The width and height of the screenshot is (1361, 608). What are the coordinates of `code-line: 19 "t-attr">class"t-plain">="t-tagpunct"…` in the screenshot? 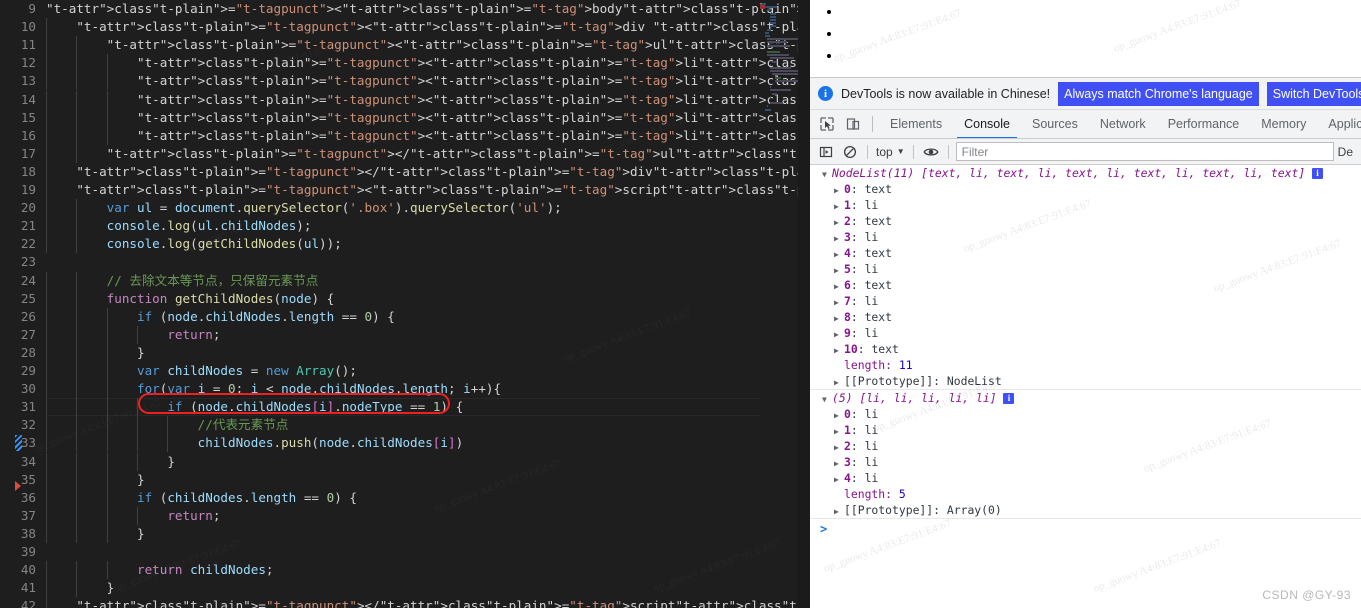 It's located at (405, 190).